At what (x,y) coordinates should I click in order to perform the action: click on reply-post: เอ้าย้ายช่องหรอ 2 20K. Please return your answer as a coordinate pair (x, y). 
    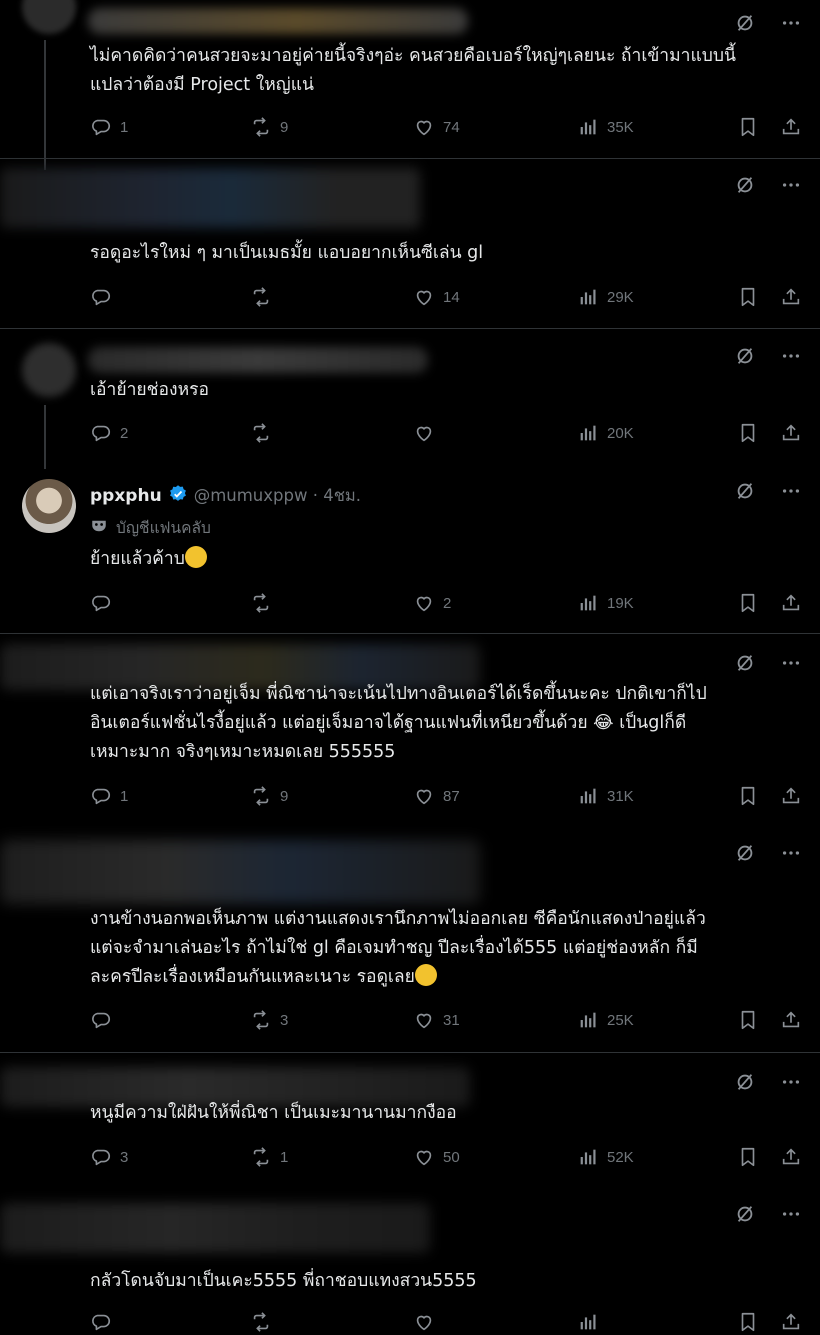
    Looking at the image, I should click on (410, 399).